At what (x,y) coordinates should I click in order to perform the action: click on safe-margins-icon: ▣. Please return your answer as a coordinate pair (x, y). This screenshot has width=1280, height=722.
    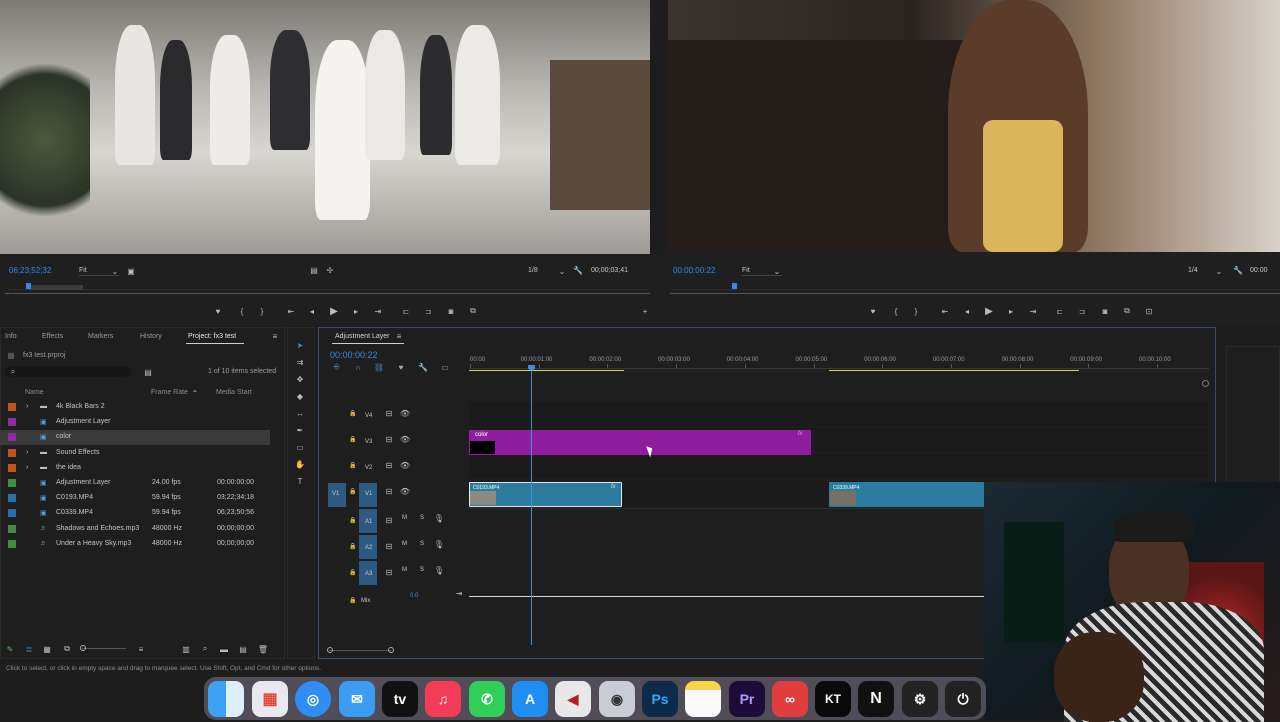
    Looking at the image, I should click on (131, 271).